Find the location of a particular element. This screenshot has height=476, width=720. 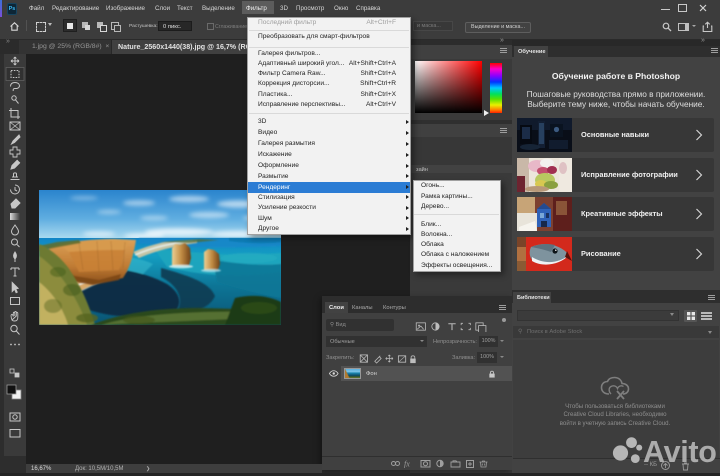

svg-text: fx is located at coordinates (407, 464).